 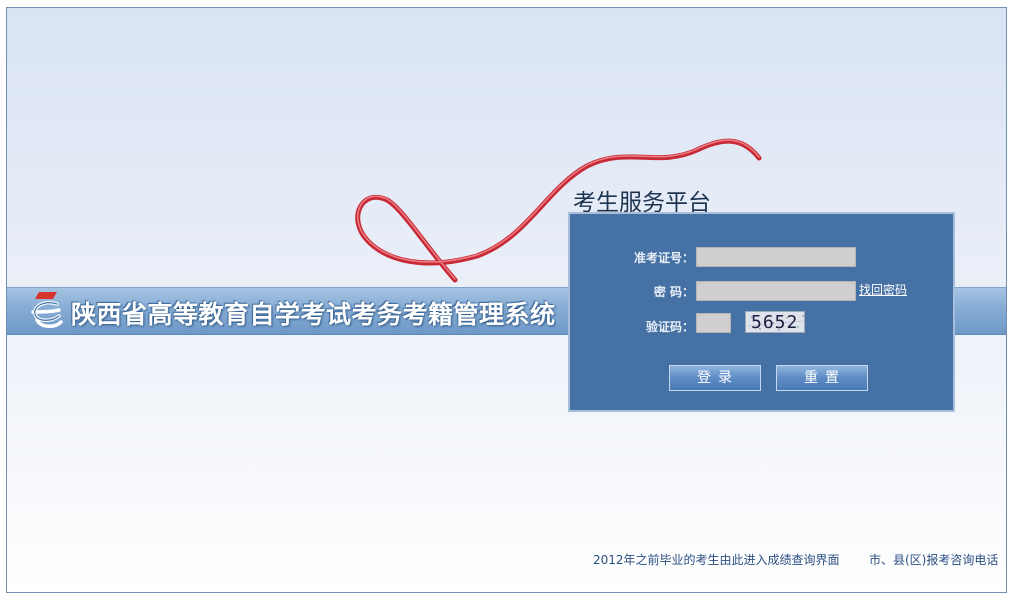 I want to click on reset-button: 重置, so click(x=822, y=378).